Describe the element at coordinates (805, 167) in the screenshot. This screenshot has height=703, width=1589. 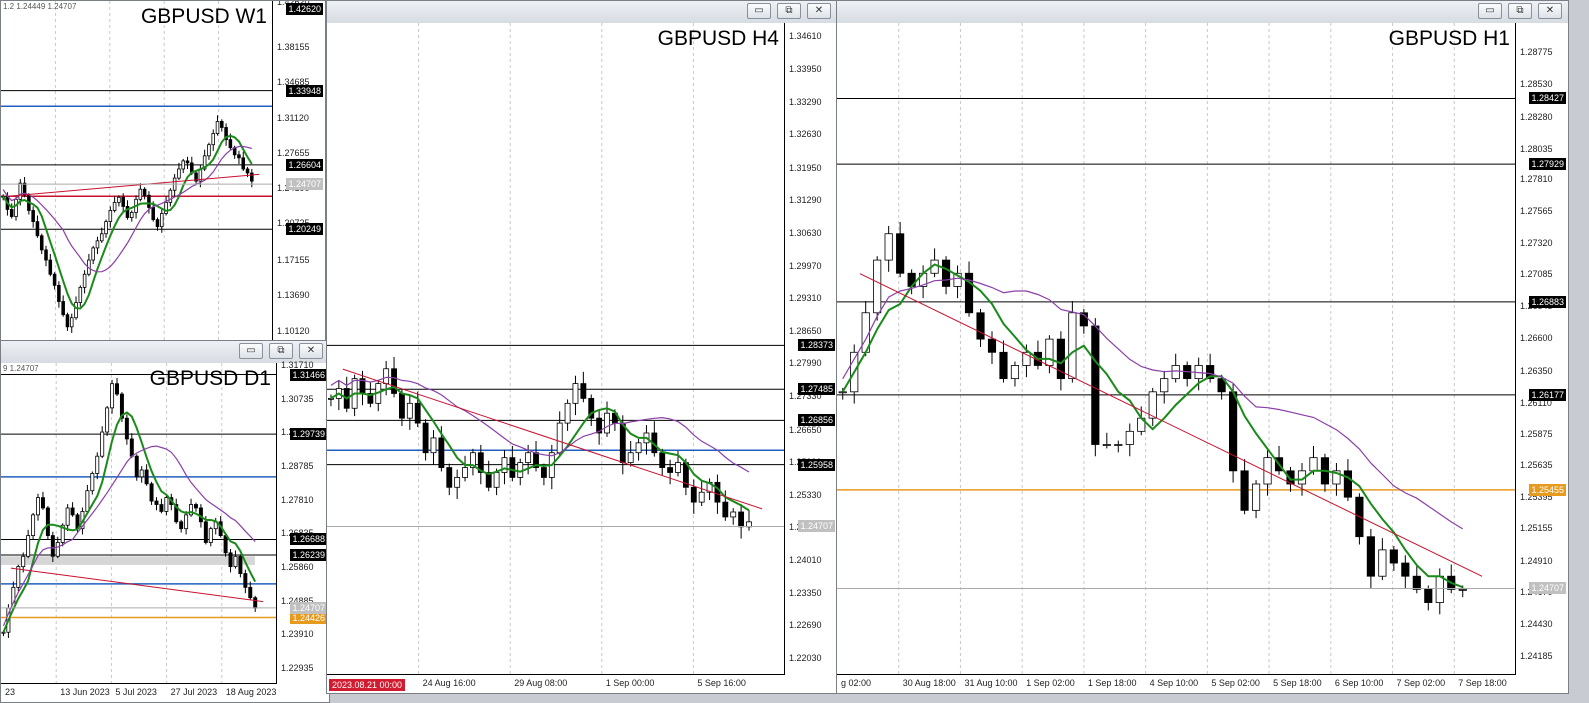
I see `price-tick-label: 1.31950` at that location.